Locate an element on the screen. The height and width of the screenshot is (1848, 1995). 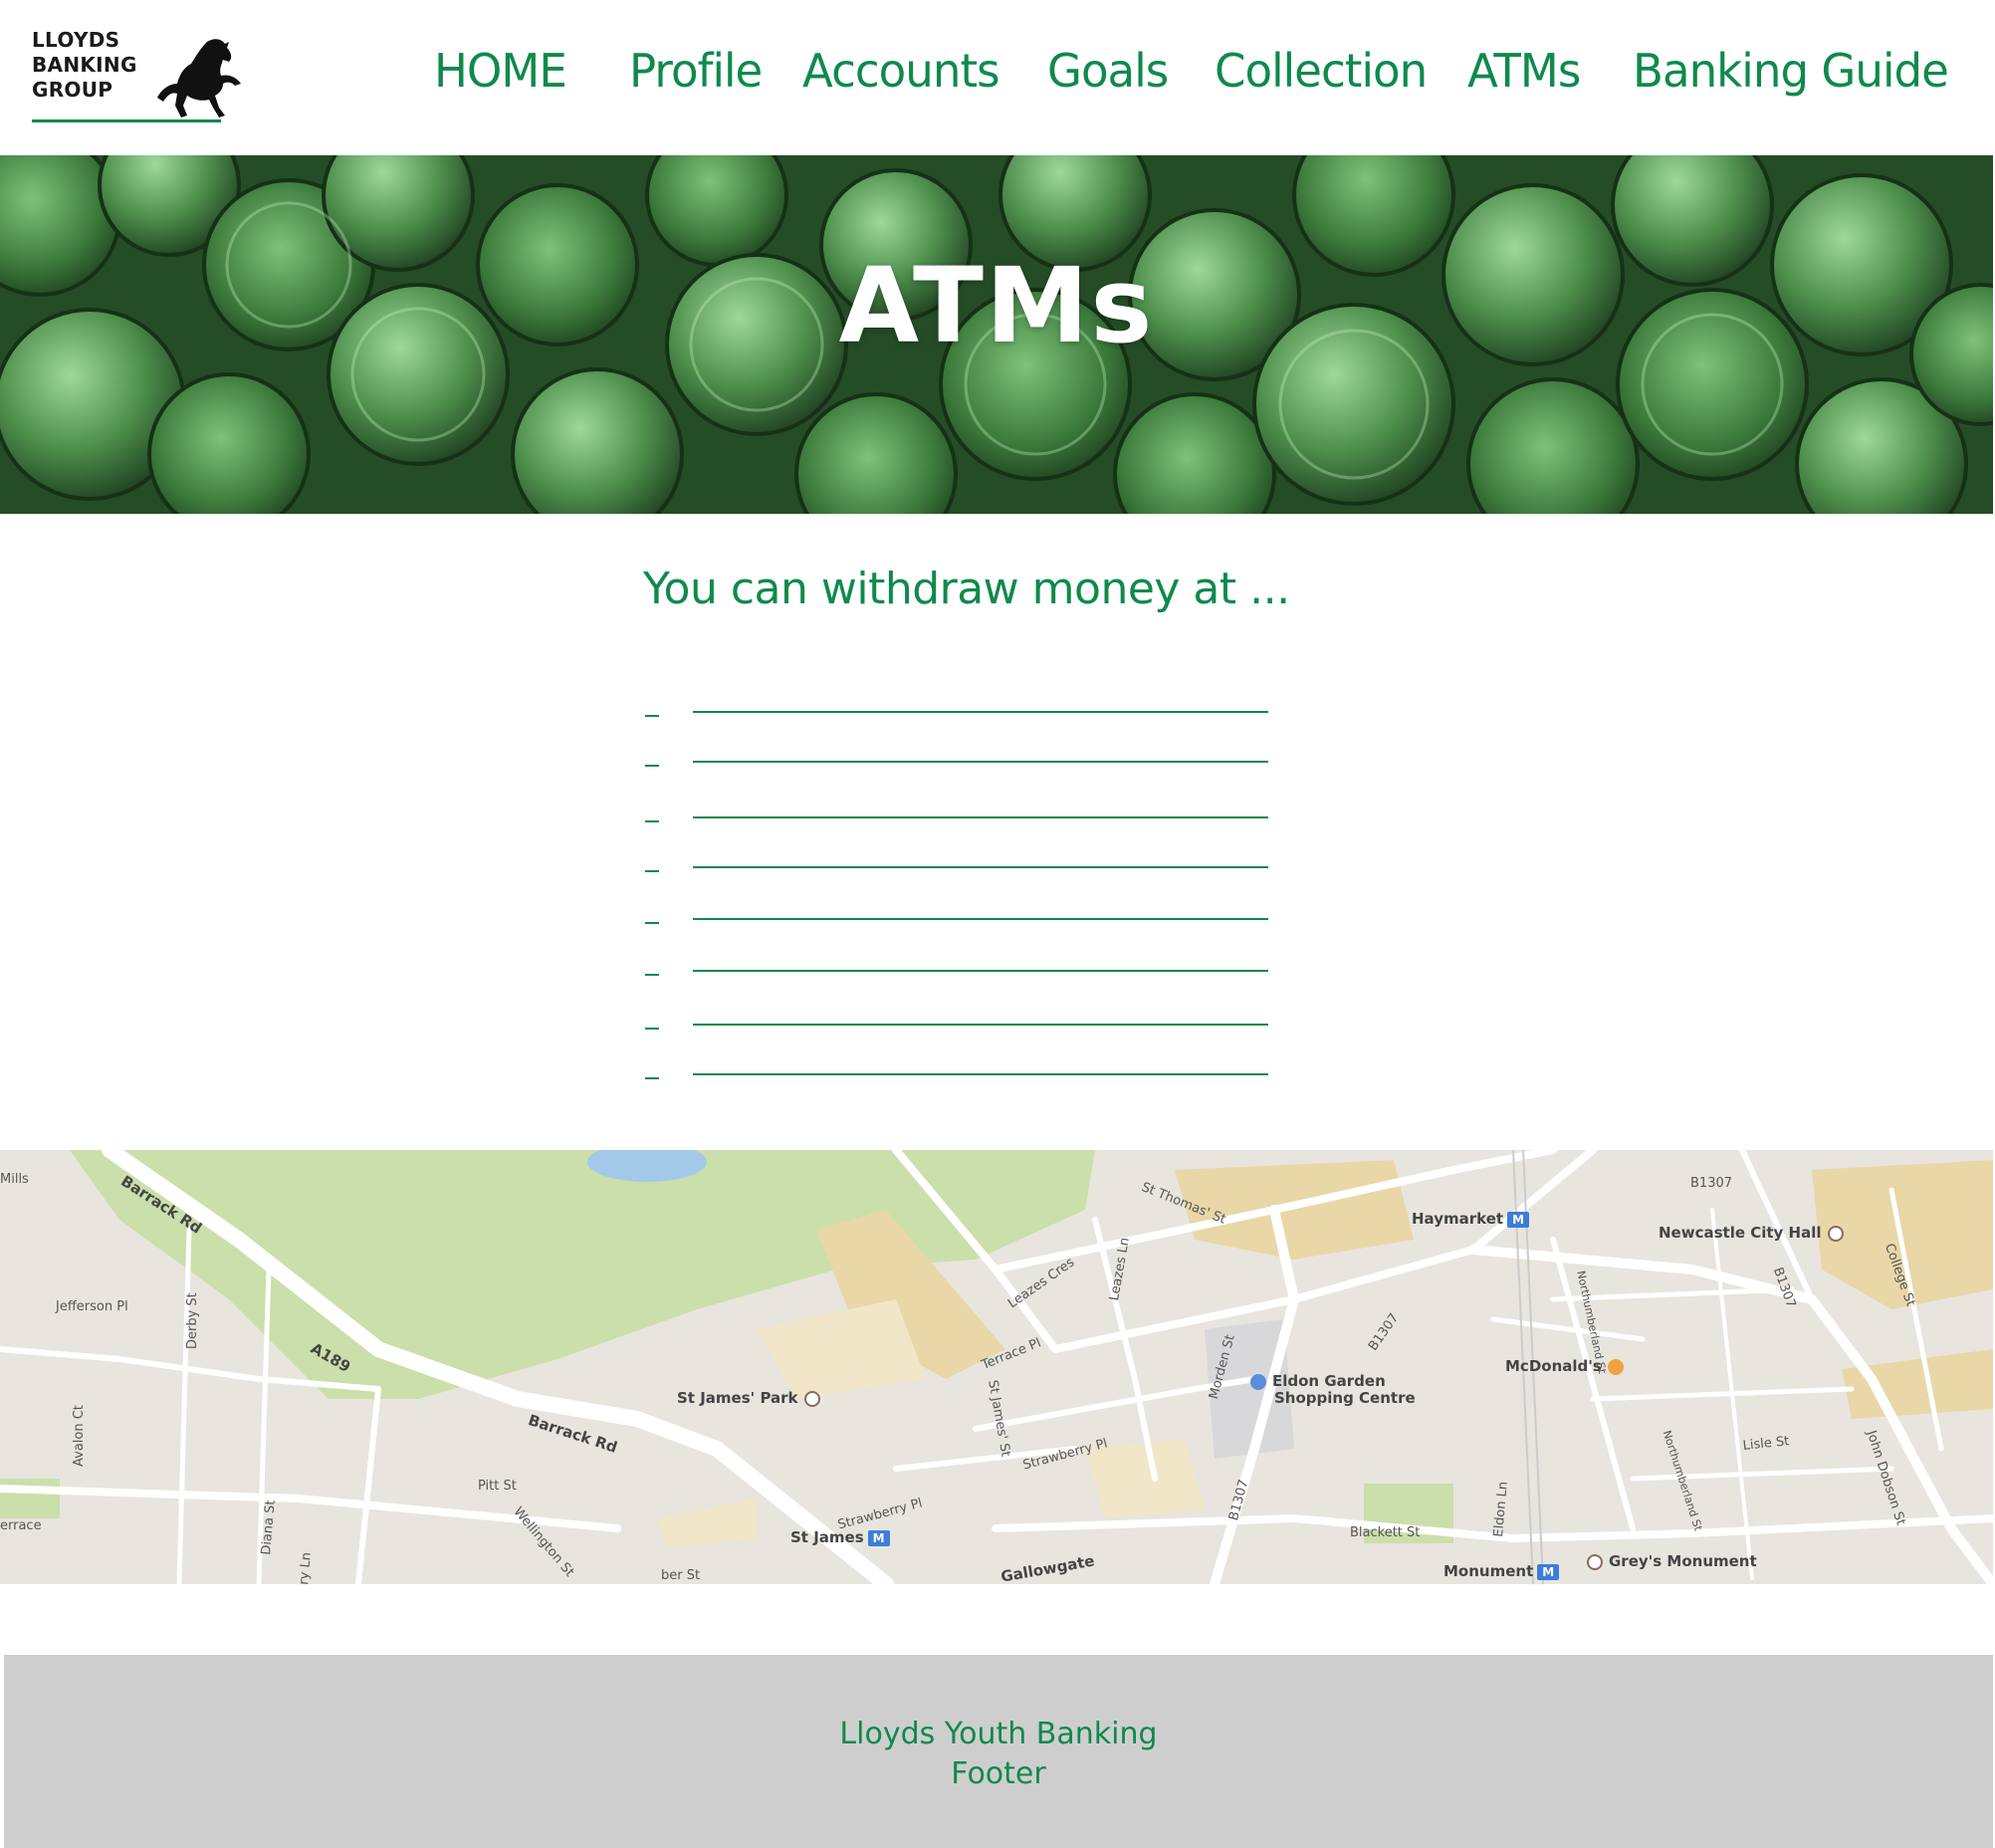
map-label-text: Newcastle City Hall is located at coordinates (1741, 1233).